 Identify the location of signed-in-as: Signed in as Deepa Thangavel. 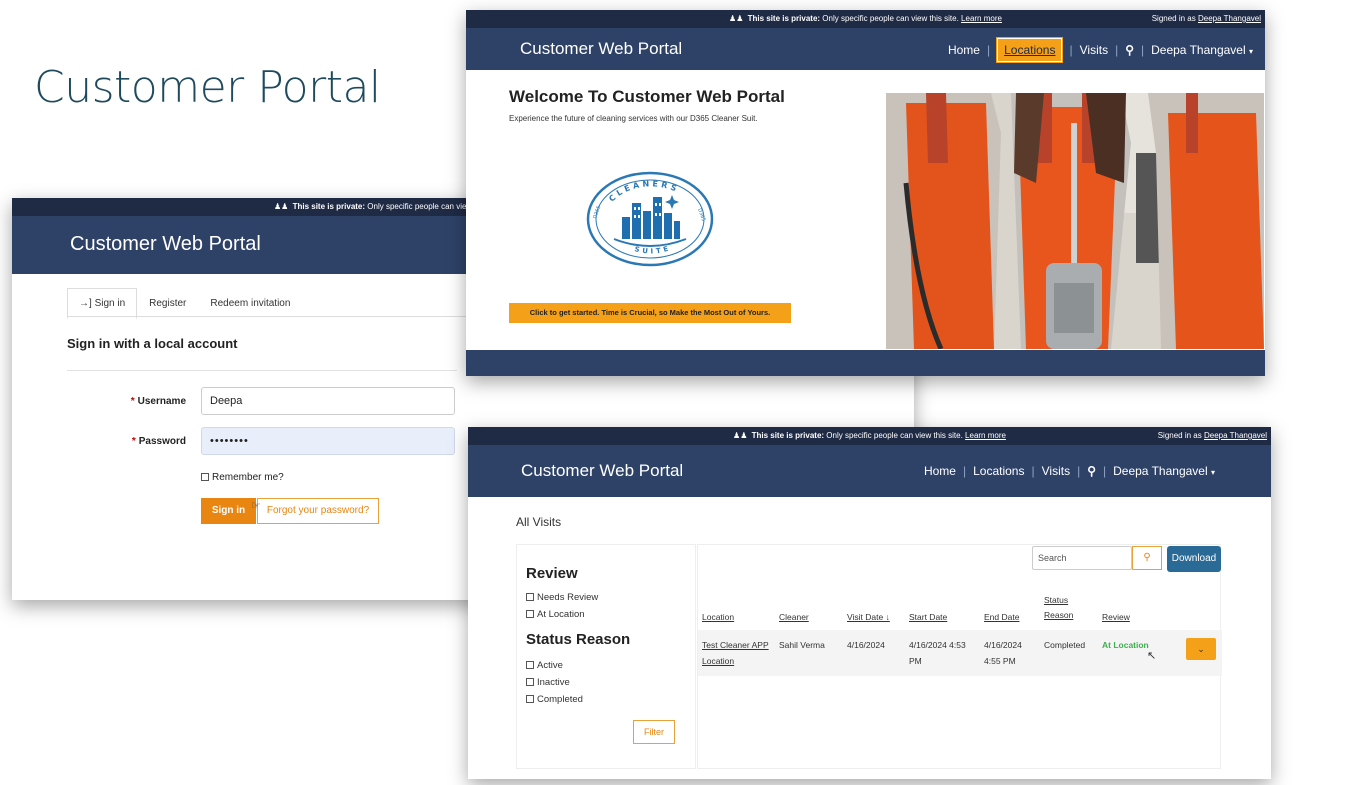
(1212, 436).